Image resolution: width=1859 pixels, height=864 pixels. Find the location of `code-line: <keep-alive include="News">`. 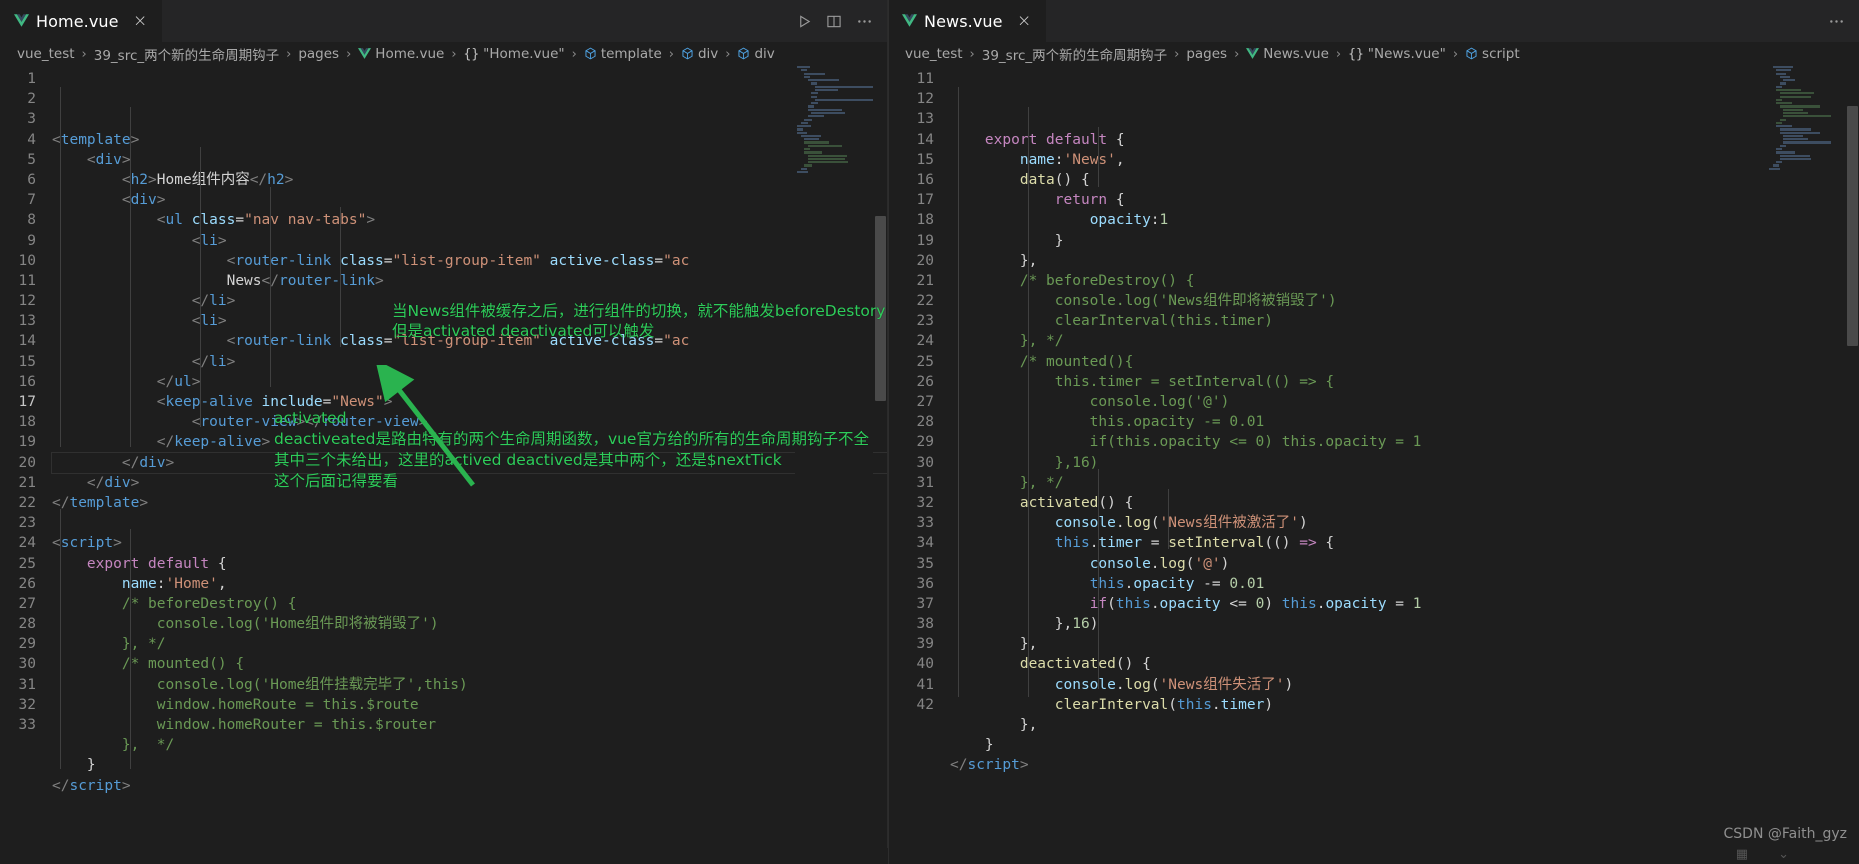

code-line: <keep-alive include="News"> is located at coordinates (469, 402).